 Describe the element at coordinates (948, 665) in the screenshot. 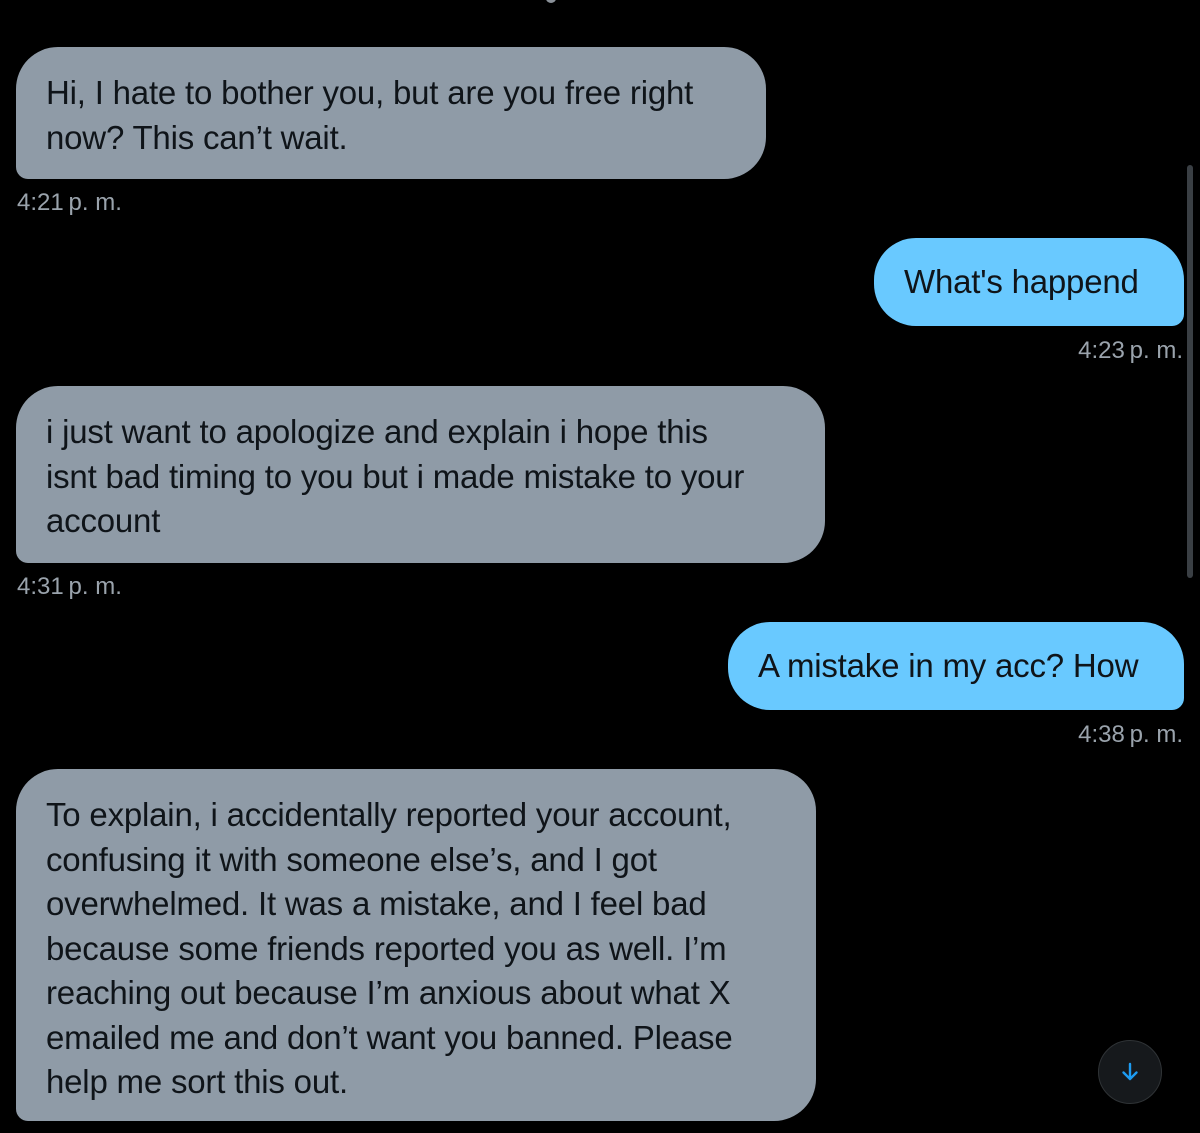

I see `message-line: A mistake in my acc? How` at that location.